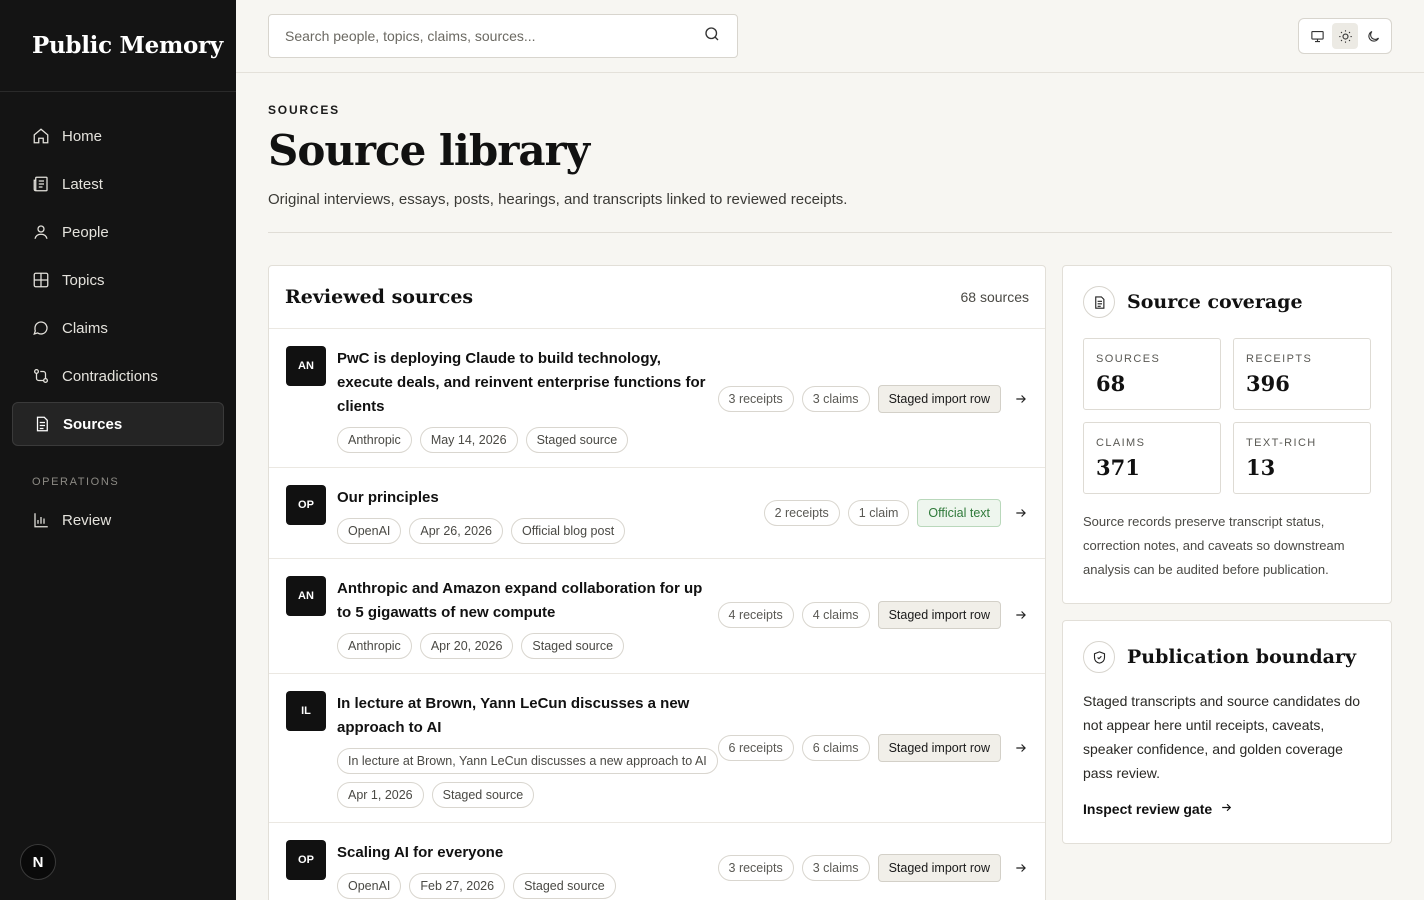 The width and height of the screenshot is (1424, 900). What do you see at coordinates (118, 46) in the screenshot?
I see `brand-logo: Public Memory` at bounding box center [118, 46].